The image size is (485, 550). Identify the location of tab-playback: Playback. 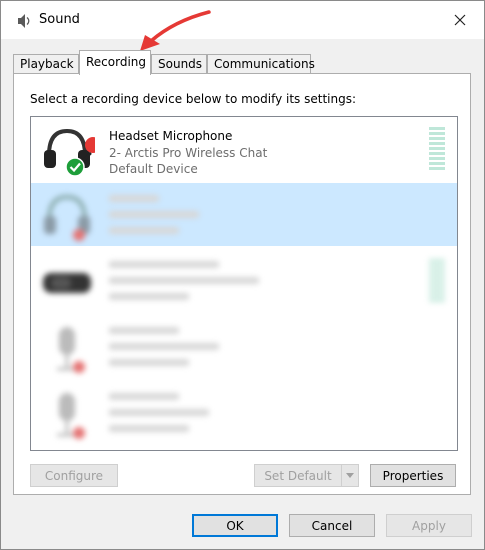
(46, 63).